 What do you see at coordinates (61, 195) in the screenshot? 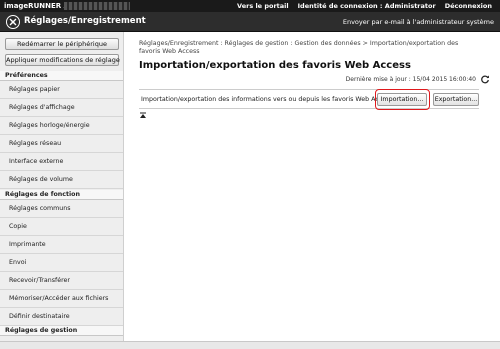
I see `sidebar-section-function: Réglages de fonction` at bounding box center [61, 195].